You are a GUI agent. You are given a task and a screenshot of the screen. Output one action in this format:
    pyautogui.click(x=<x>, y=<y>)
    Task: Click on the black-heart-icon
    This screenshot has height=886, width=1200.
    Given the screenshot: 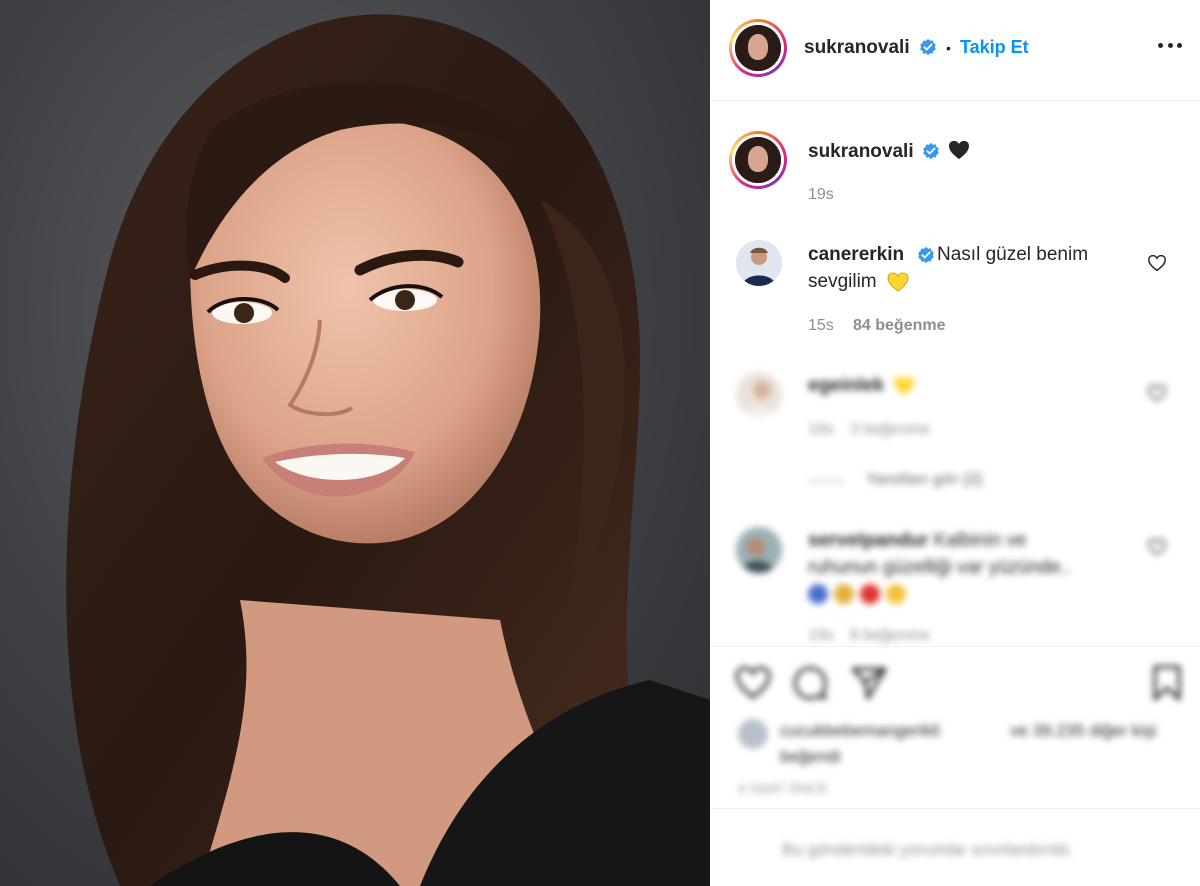 What is the action you would take?
    pyautogui.click(x=959, y=150)
    